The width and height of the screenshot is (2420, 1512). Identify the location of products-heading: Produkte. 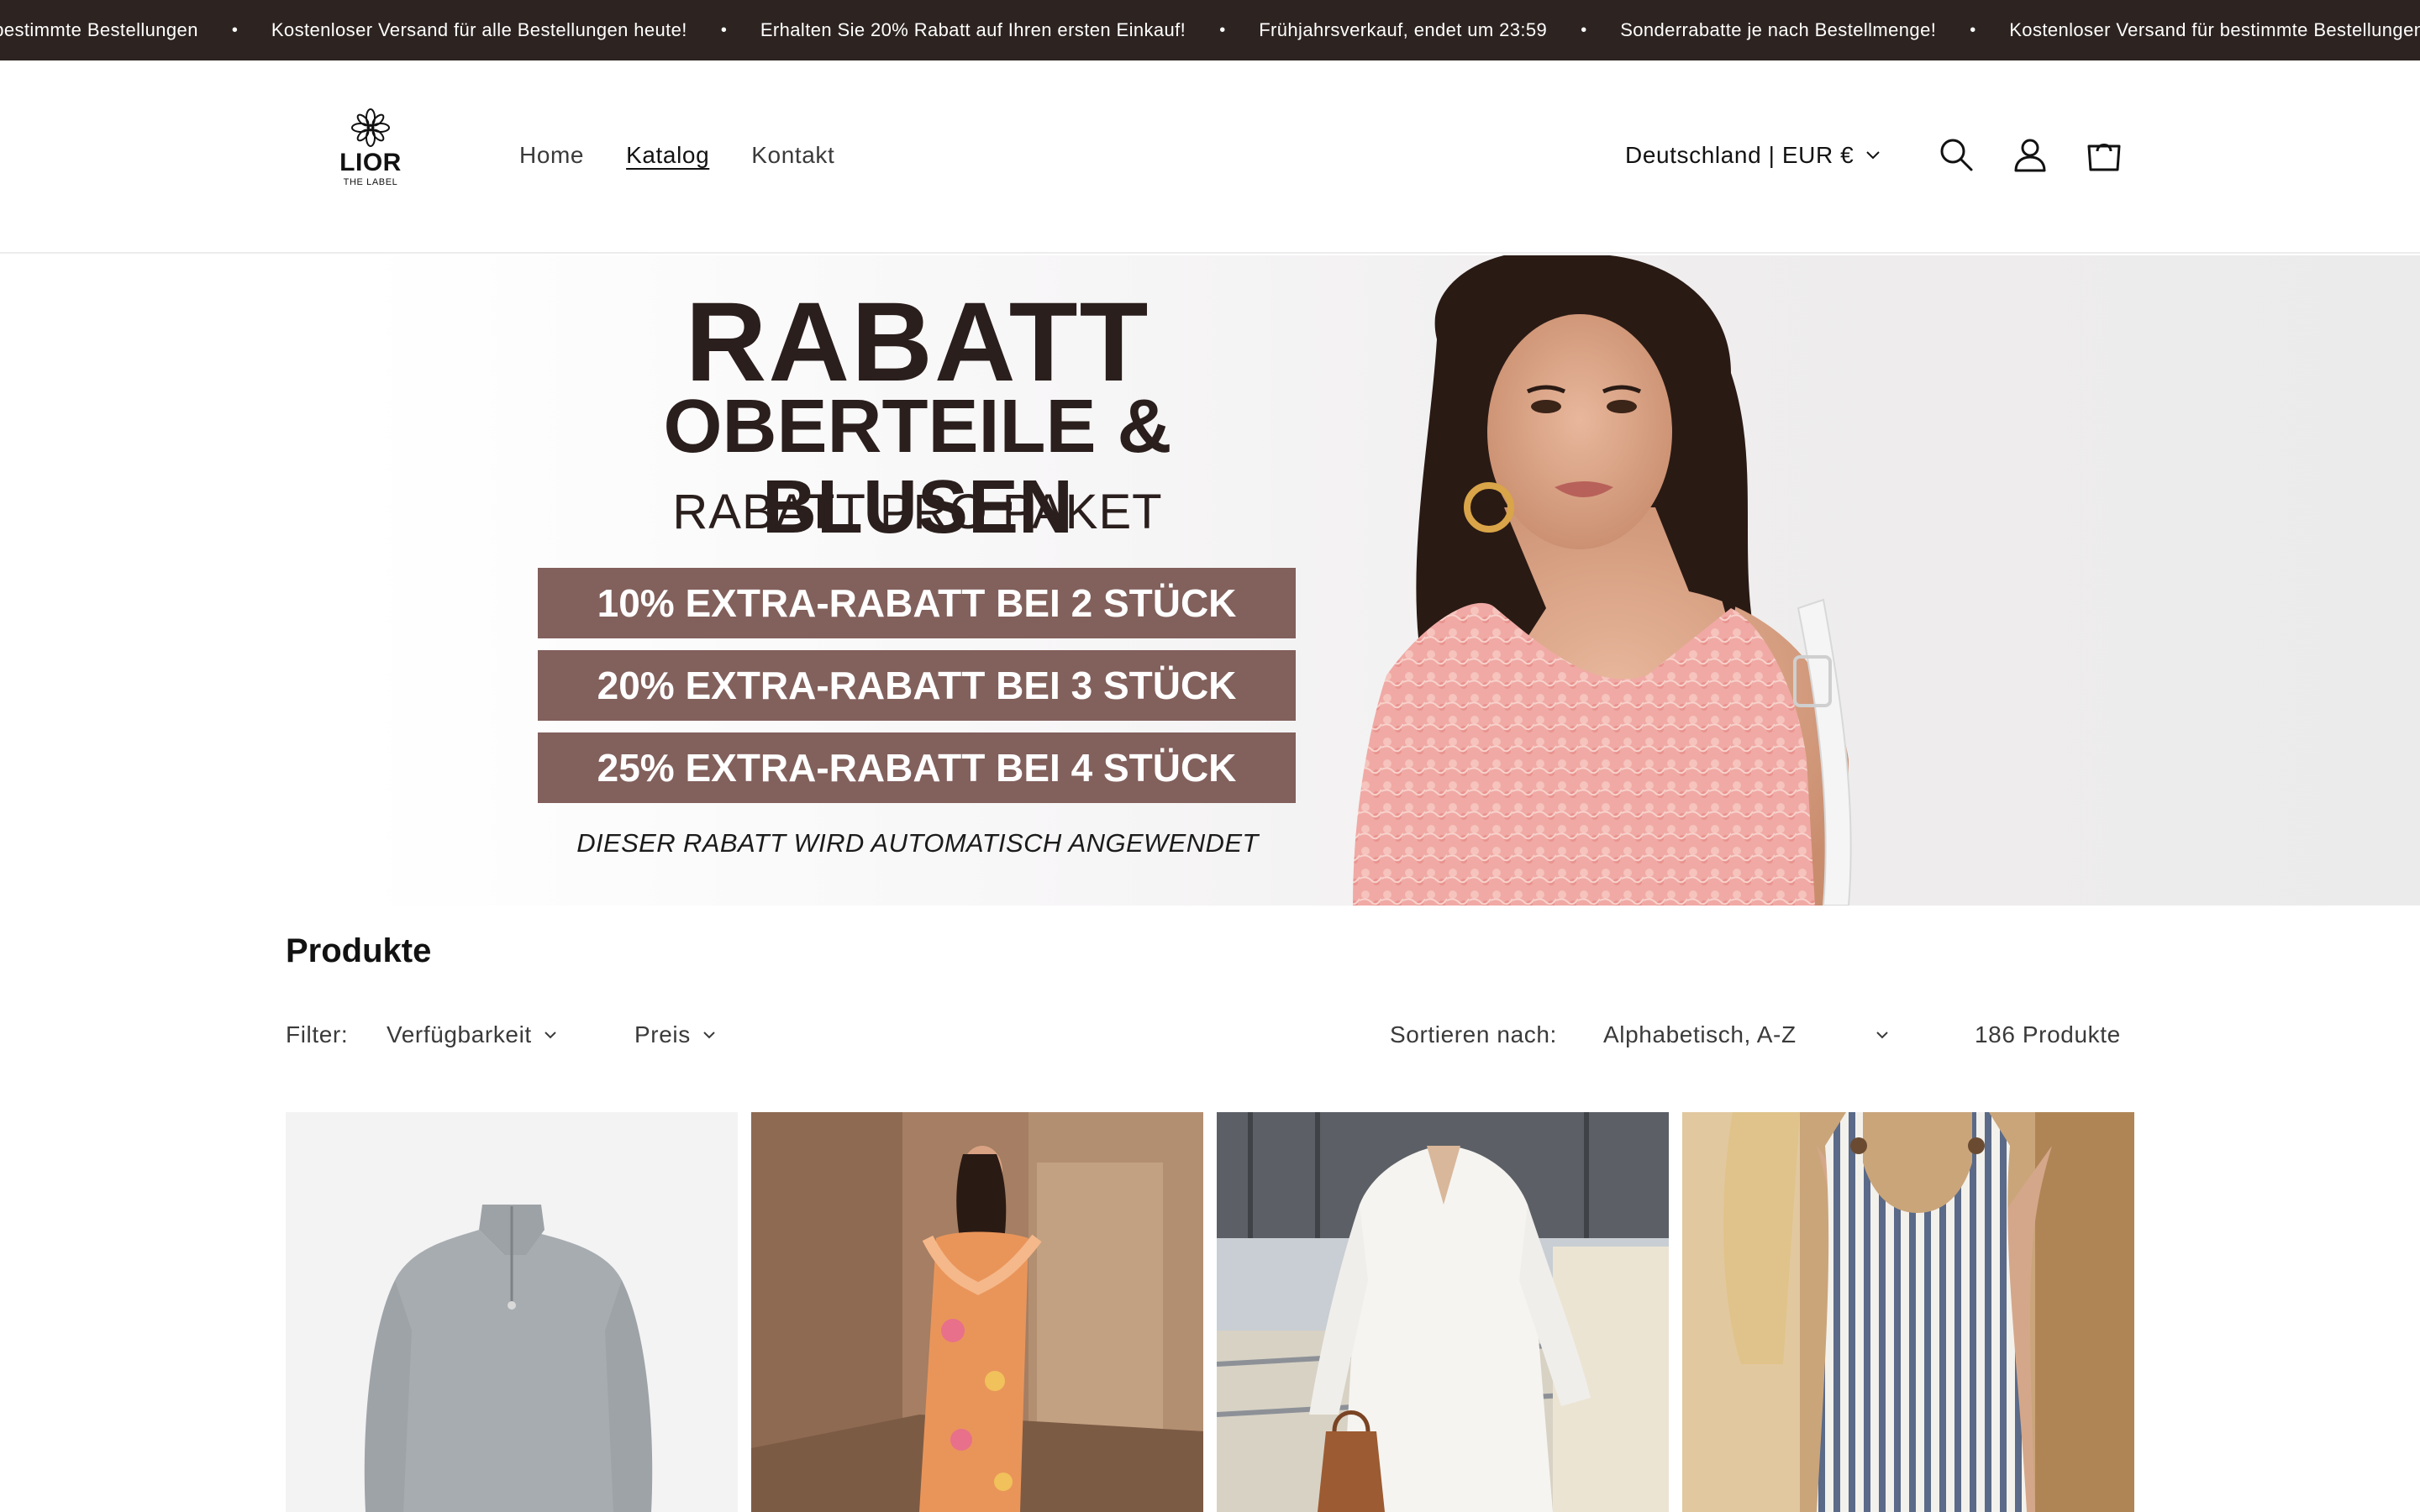
(359, 950).